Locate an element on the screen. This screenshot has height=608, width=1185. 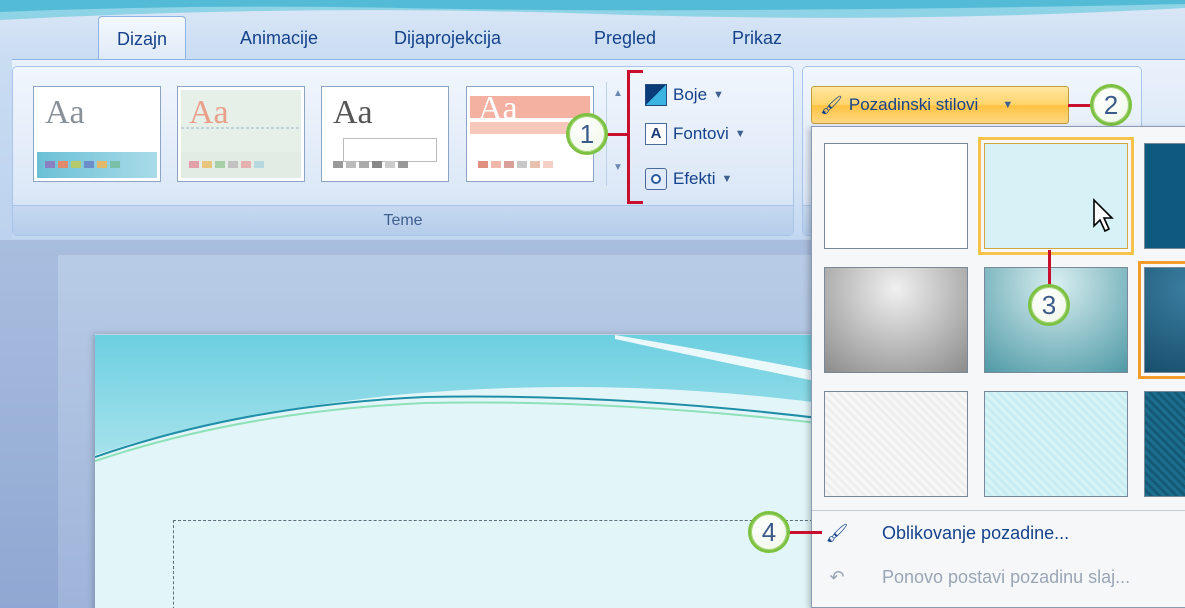
tab-animacije: Animacije is located at coordinates (279, 38).